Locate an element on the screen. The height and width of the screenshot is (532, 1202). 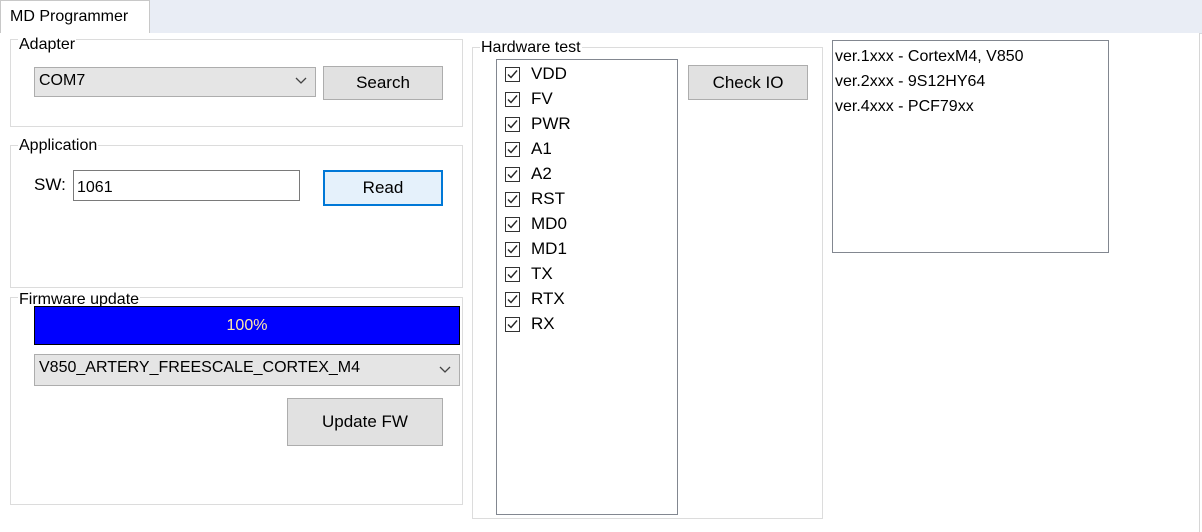
signal-label: RTX is located at coordinates (548, 298).